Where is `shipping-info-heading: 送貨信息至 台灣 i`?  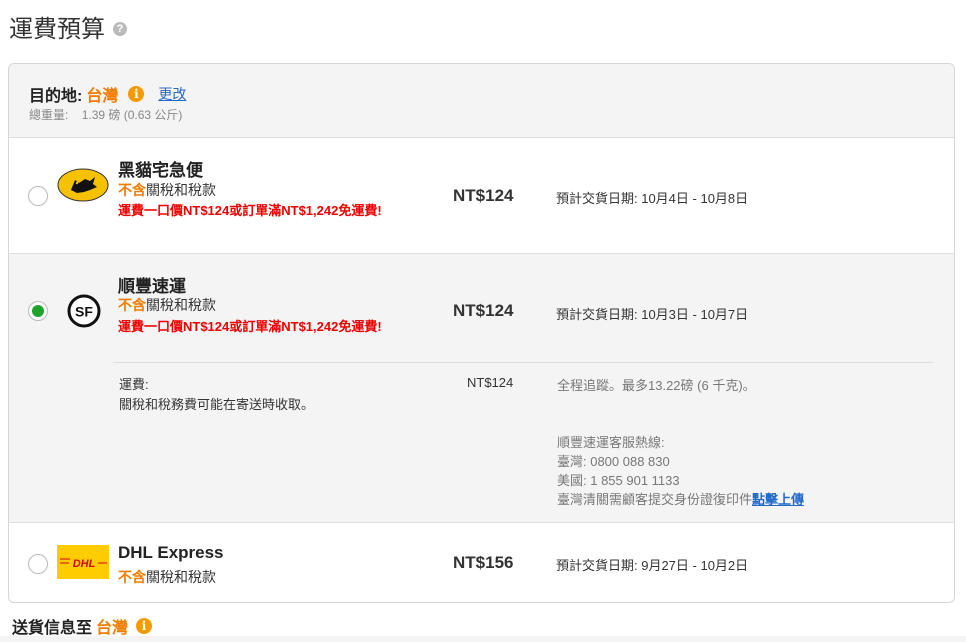 shipping-info-heading: 送貨信息至 台灣 i is located at coordinates (82, 626).